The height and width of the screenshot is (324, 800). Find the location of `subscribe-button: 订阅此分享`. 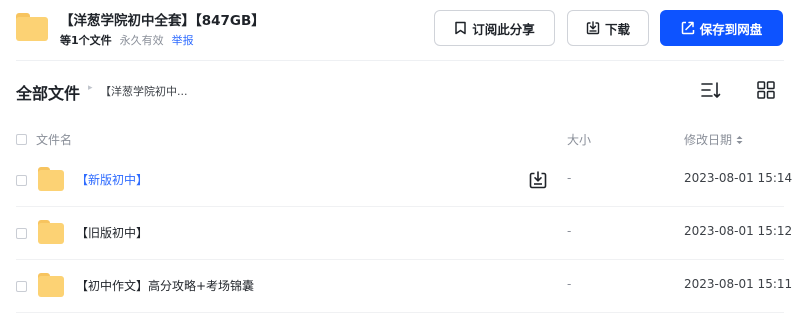

subscribe-button: 订阅此分享 is located at coordinates (494, 28).